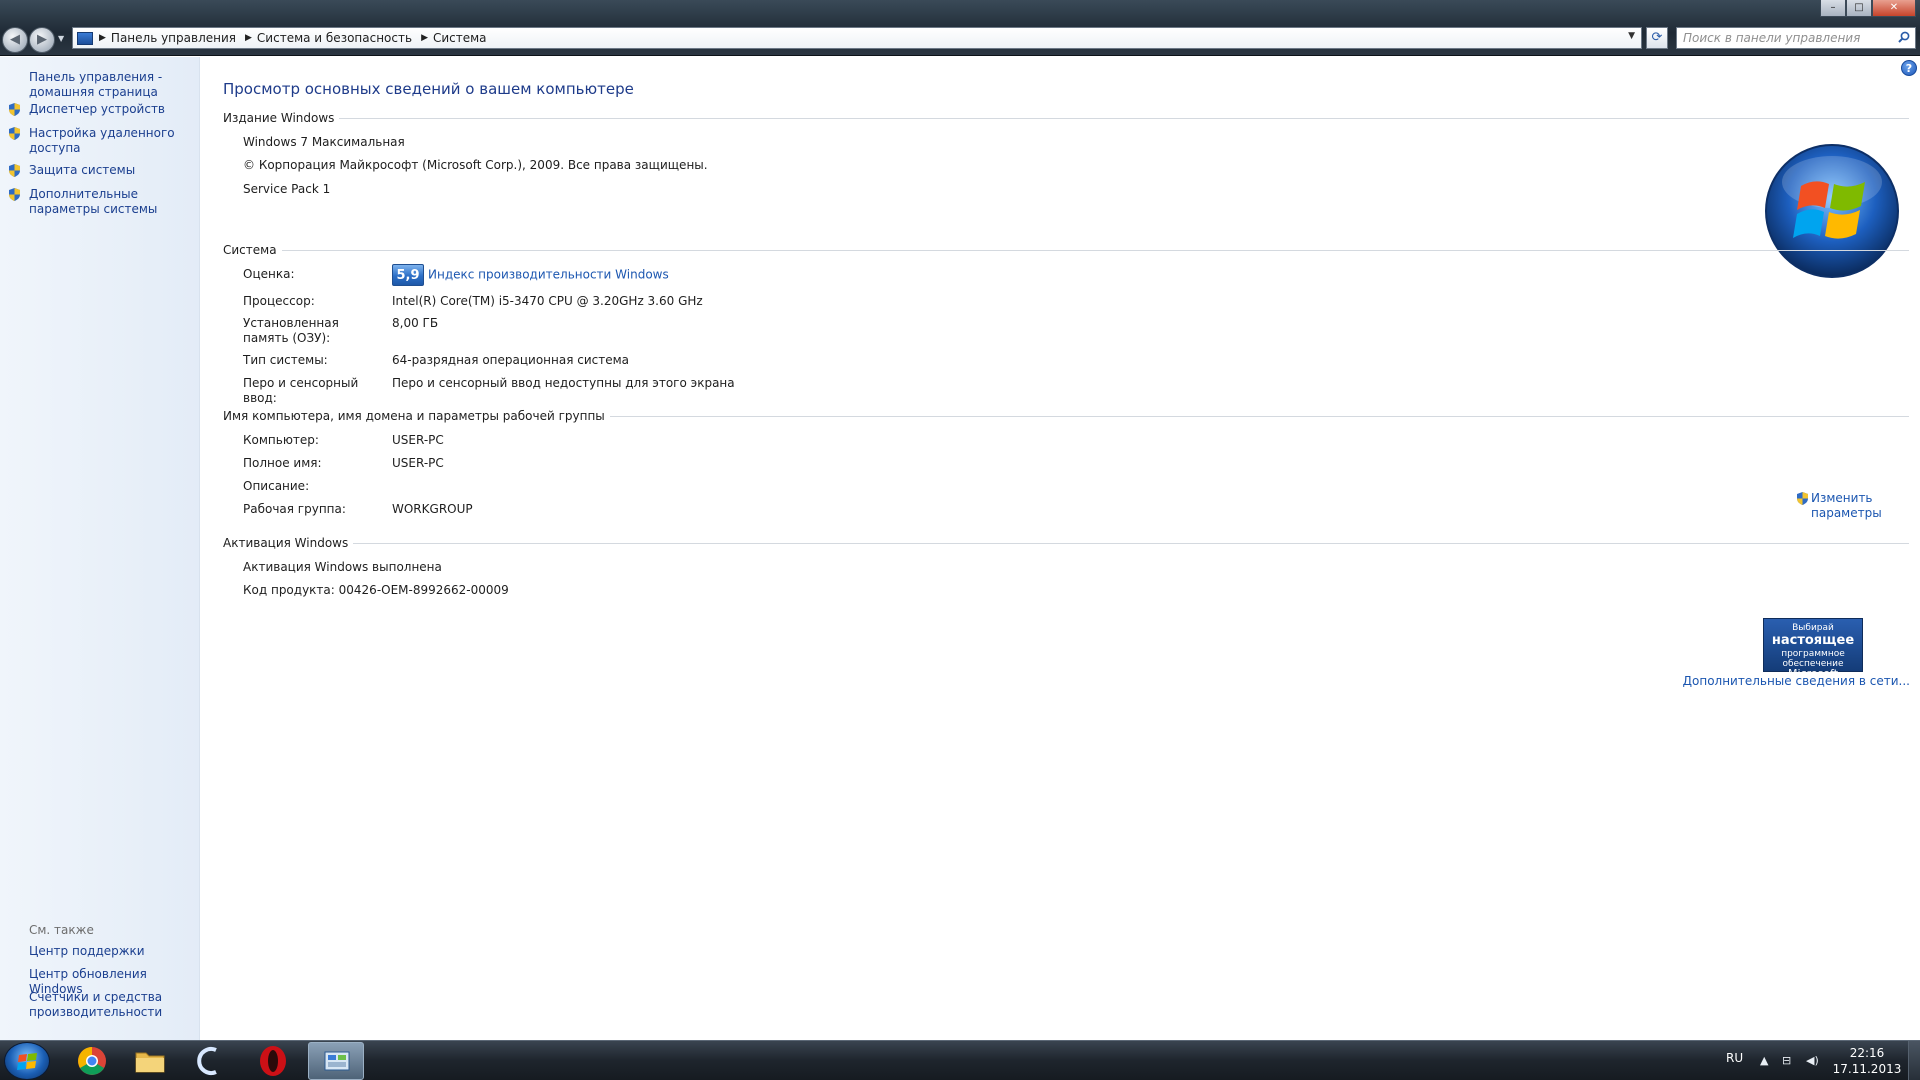 This screenshot has width=1920, height=1080. What do you see at coordinates (336, 38) in the screenshot?
I see `breadcrumb-system-security: Система и безопасность` at bounding box center [336, 38].